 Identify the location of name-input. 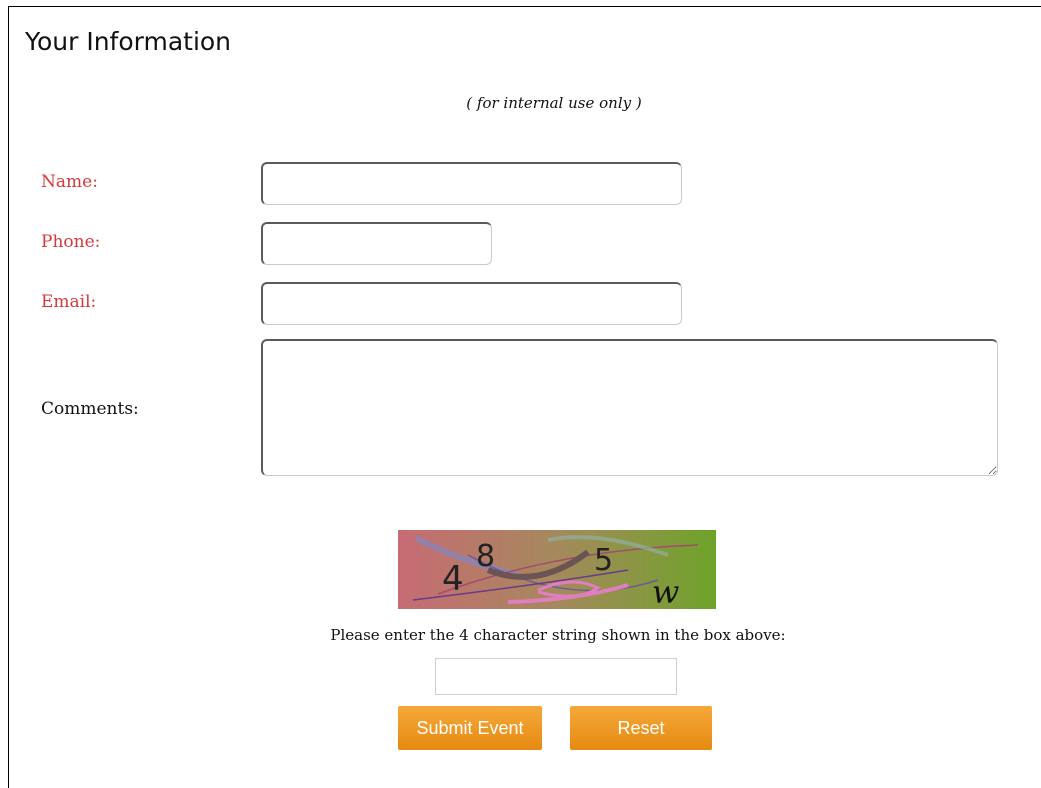
(471, 183).